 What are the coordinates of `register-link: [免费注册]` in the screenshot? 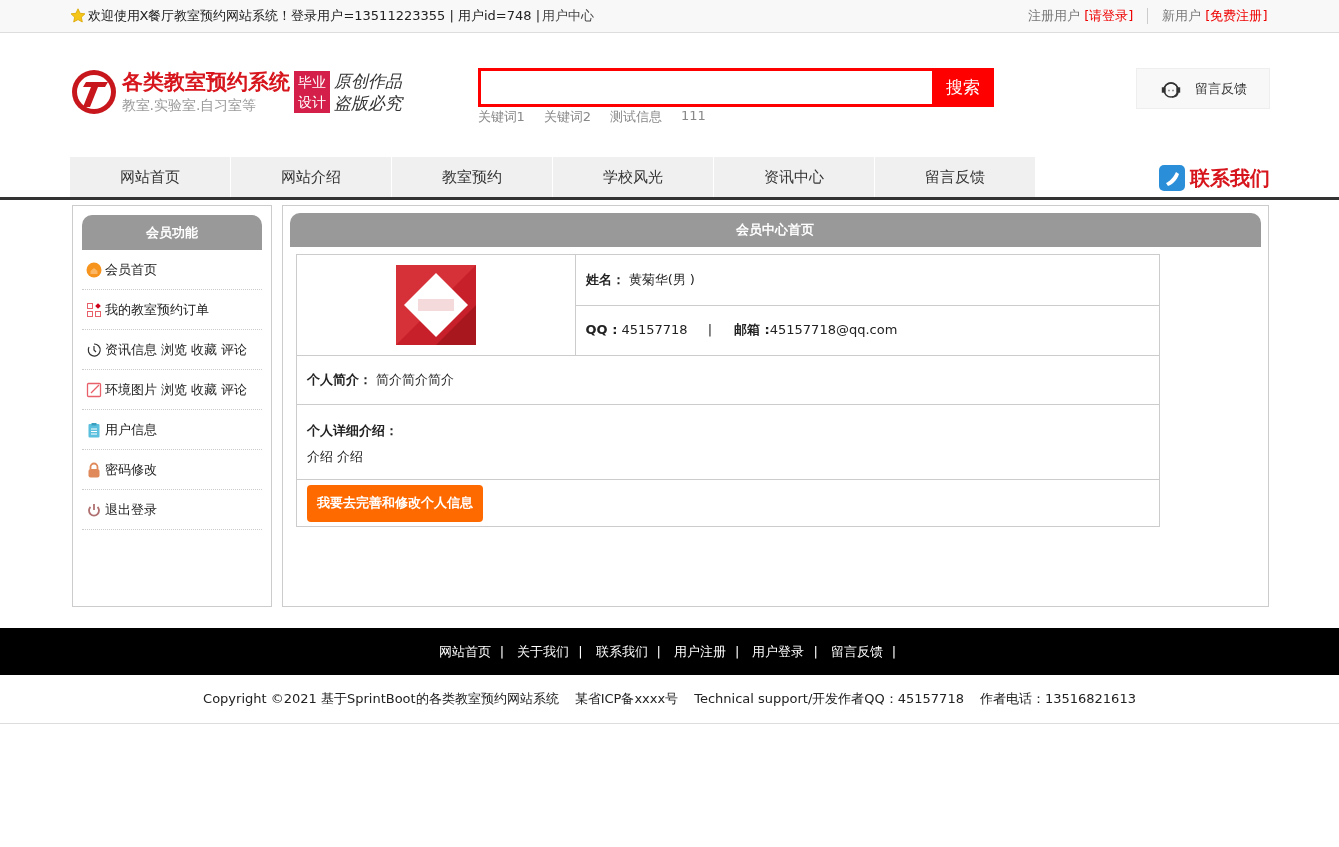 It's located at (1236, 16).